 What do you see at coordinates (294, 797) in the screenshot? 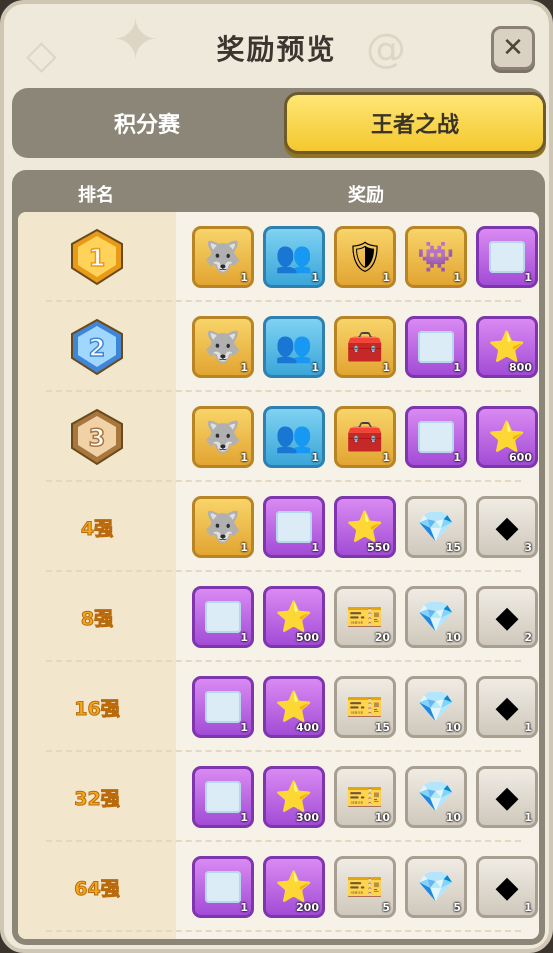
I see `reward-item: ⭐ 300` at bounding box center [294, 797].